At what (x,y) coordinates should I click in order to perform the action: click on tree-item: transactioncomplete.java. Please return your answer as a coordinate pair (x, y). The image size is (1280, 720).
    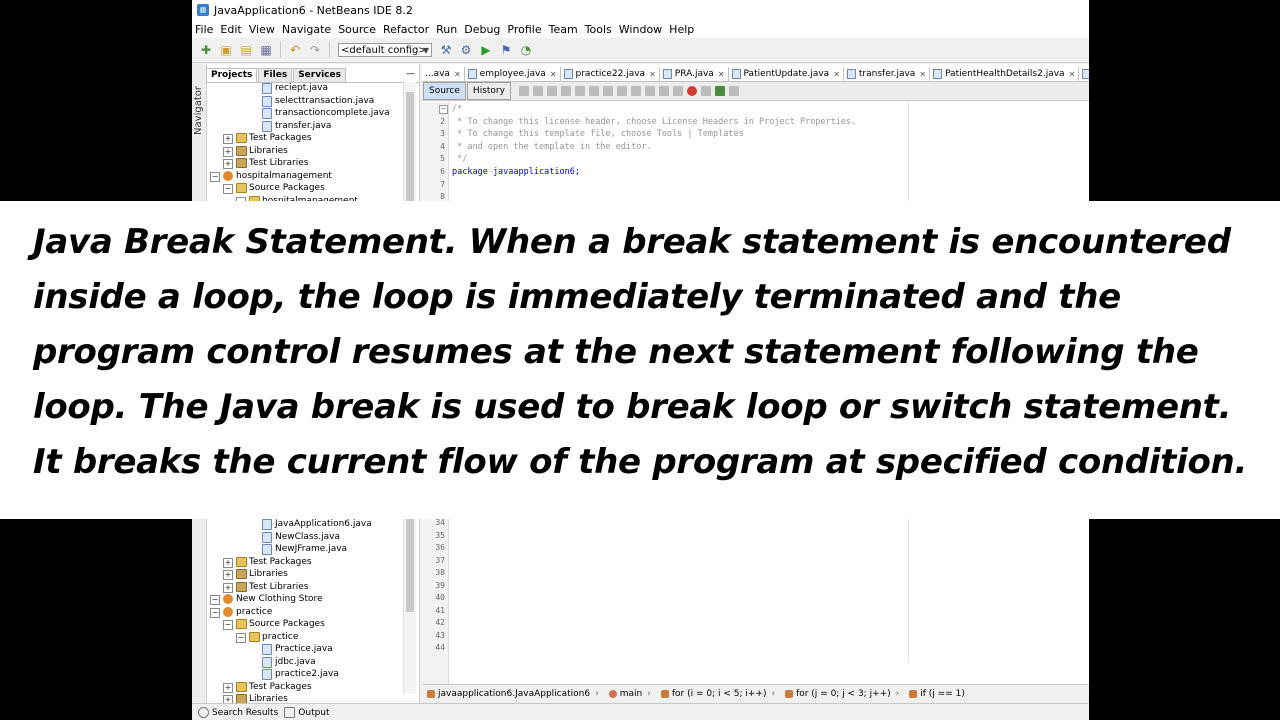
    Looking at the image, I should click on (306, 113).